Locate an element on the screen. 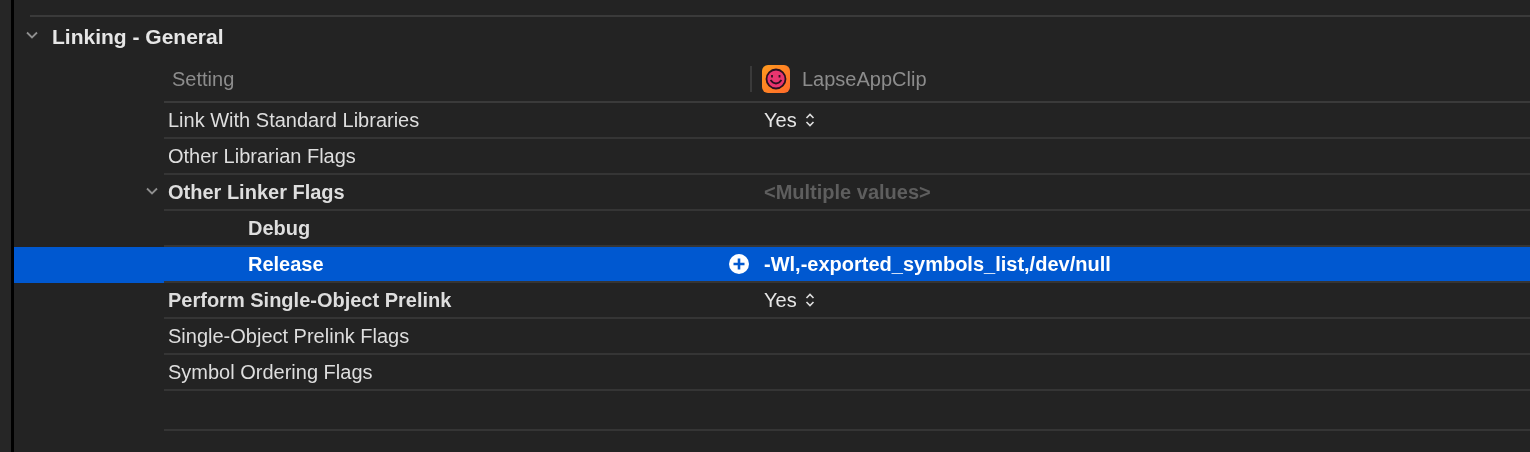 This screenshot has width=1530, height=452. setting-row: Release -Wl,-exported_symbols_list,/dev/null is located at coordinates (772, 265).